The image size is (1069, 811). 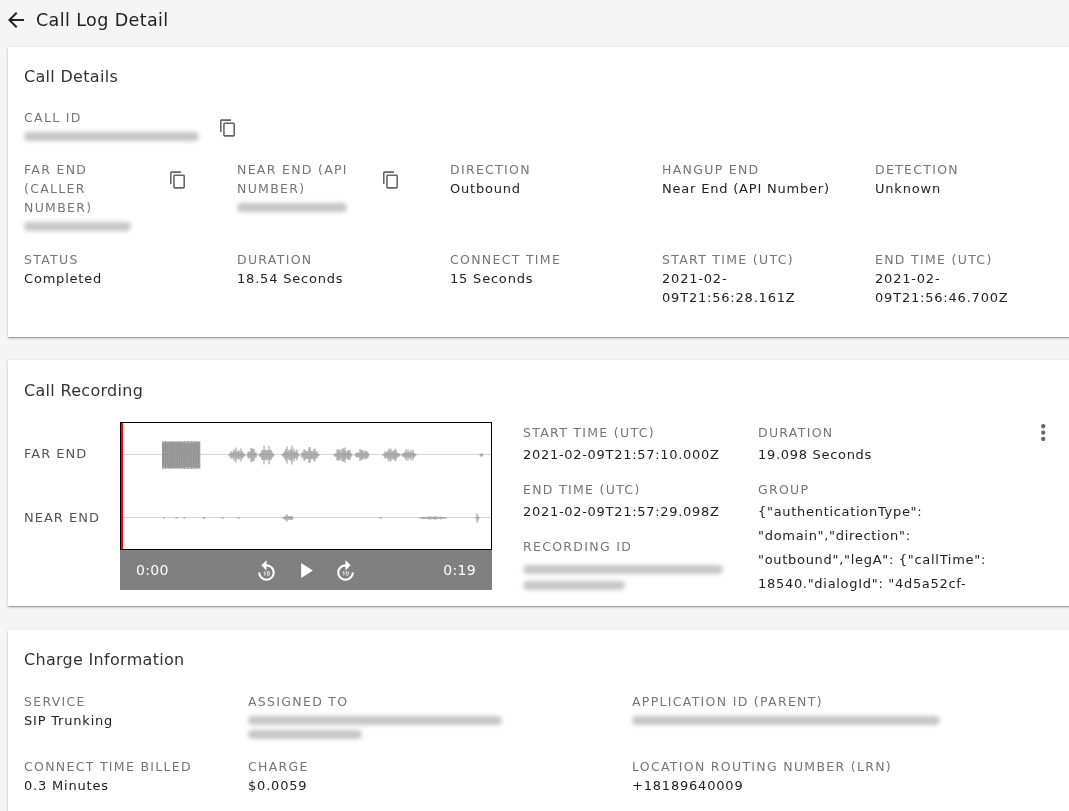 I want to click on page-title: Call Log Detail, so click(x=102, y=20).